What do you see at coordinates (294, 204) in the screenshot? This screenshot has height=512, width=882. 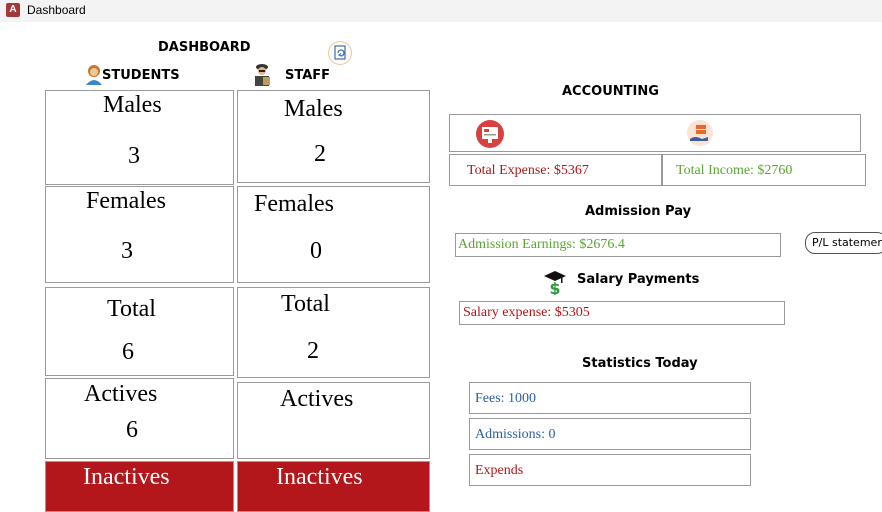 I see `staff-females-label: Females` at bounding box center [294, 204].